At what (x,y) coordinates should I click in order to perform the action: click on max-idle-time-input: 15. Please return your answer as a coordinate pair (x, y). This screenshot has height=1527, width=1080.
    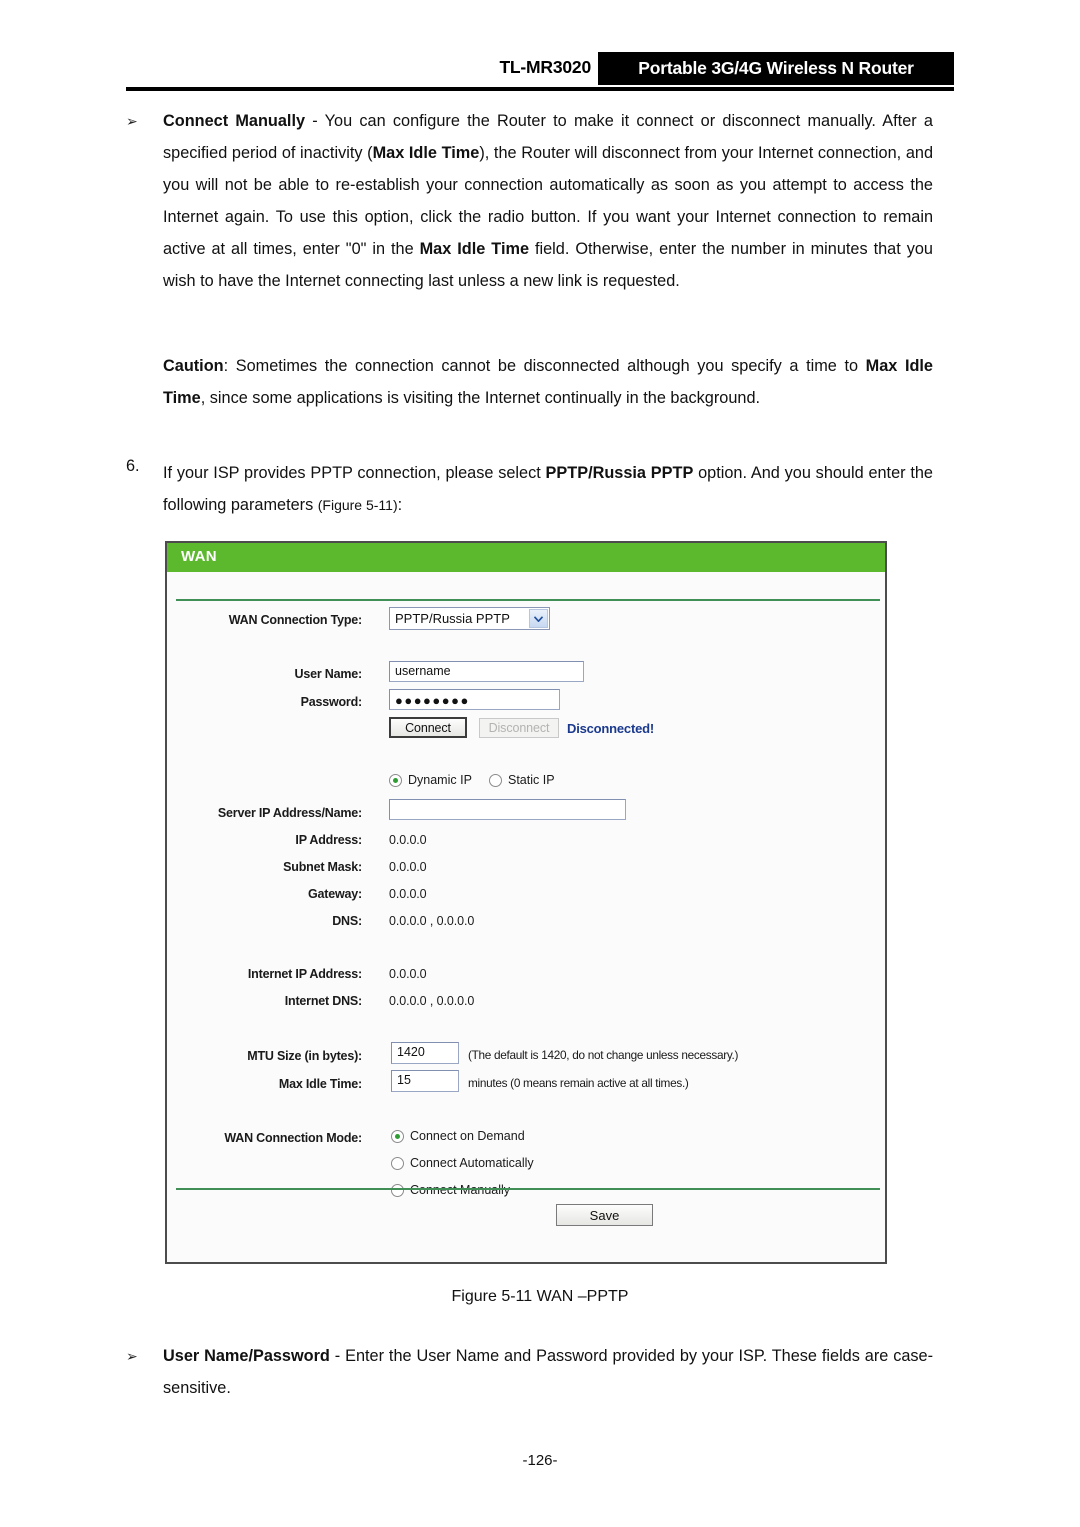
    Looking at the image, I should click on (425, 1081).